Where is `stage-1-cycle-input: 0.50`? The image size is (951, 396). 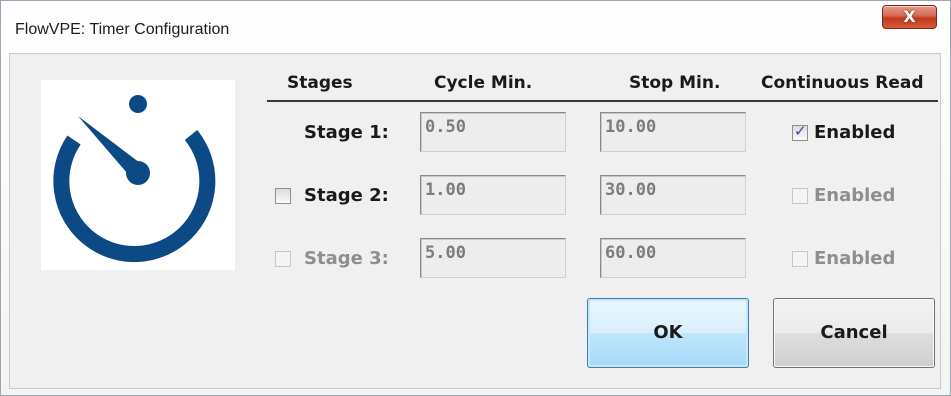
stage-1-cycle-input: 0.50 is located at coordinates (493, 132).